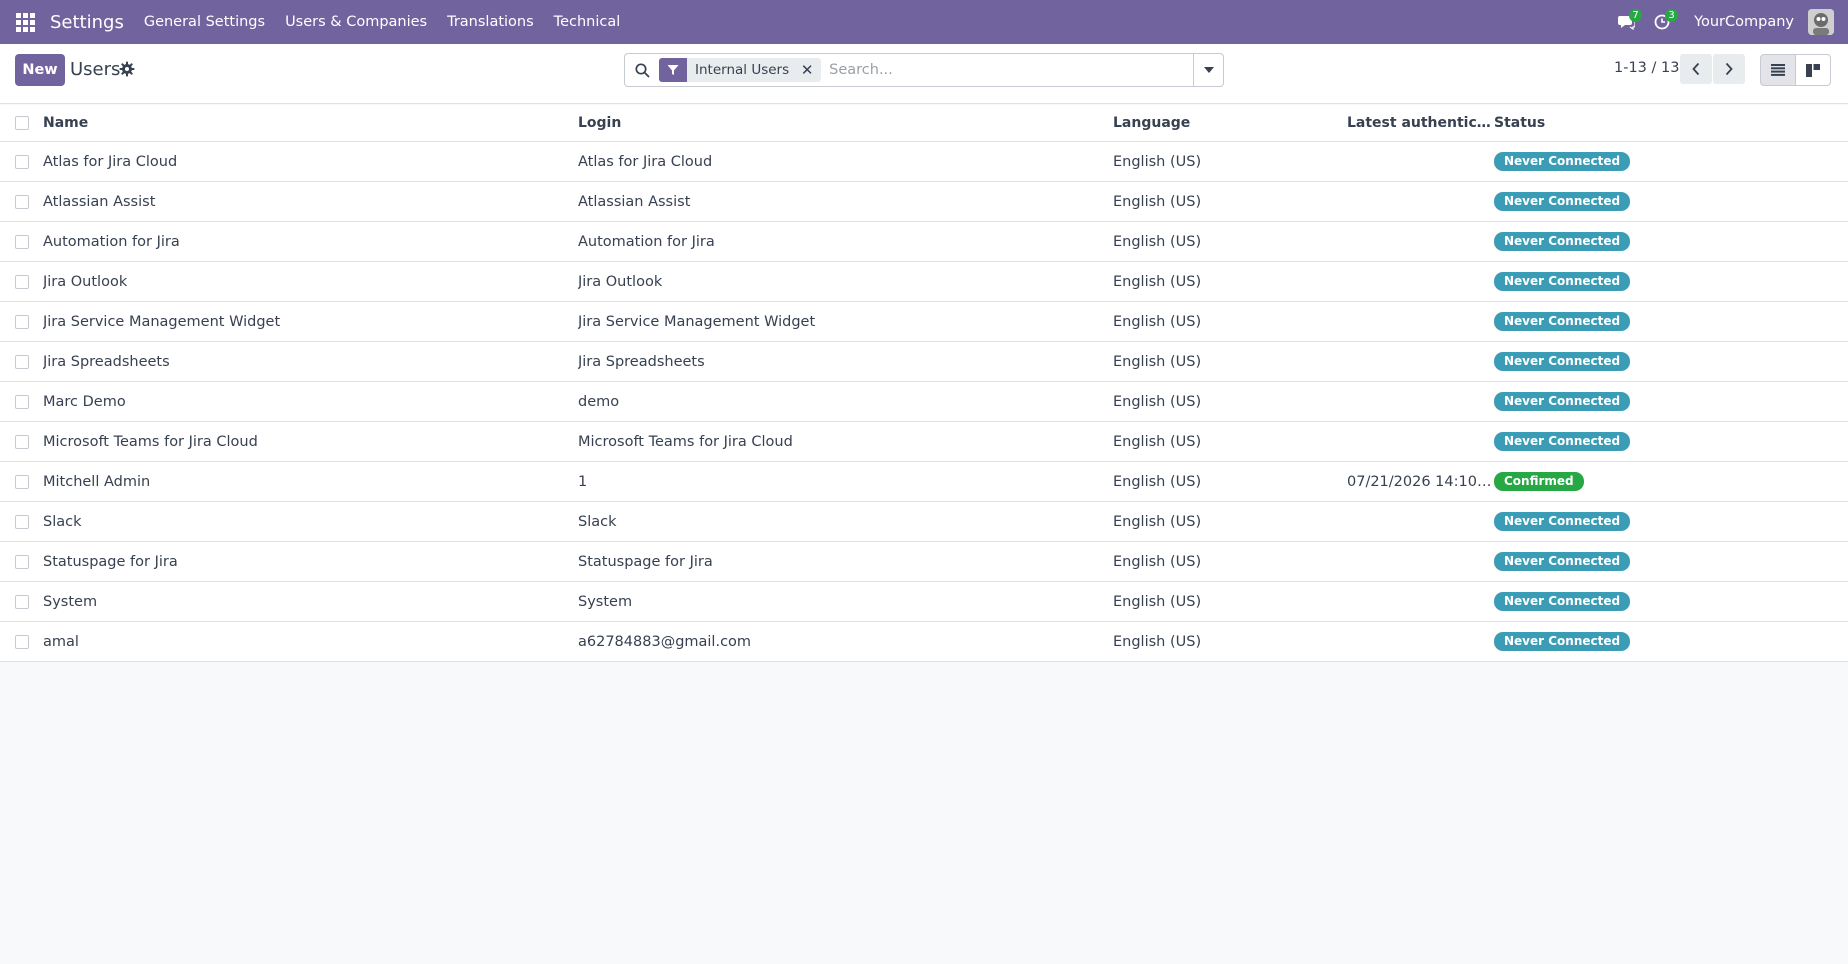 The image size is (1848, 964). I want to click on cell-name: Jira Outlook, so click(85, 281).